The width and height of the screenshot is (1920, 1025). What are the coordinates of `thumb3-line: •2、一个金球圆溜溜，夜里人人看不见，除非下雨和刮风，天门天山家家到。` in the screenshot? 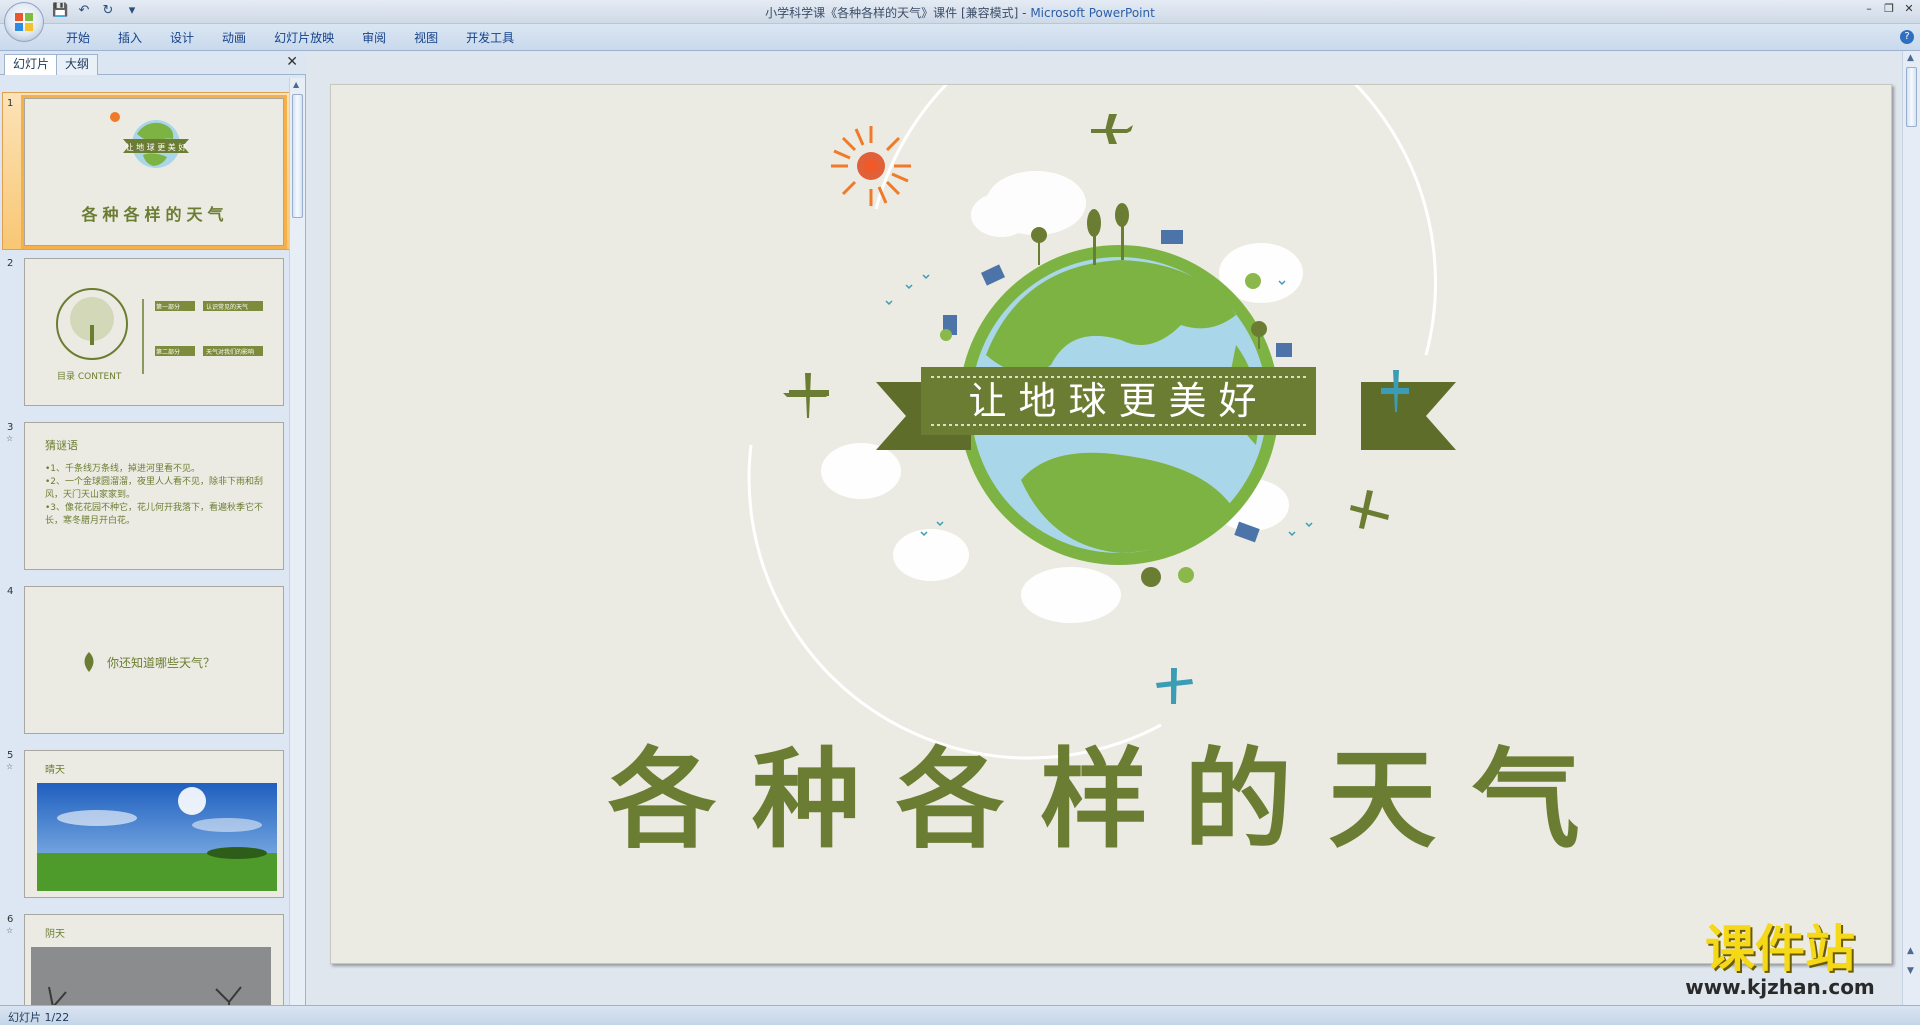 It's located at (154, 488).